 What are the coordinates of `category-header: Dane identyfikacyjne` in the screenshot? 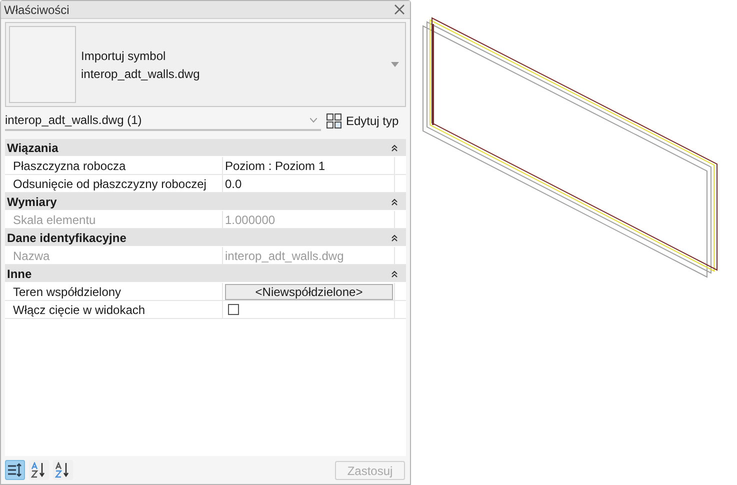 It's located at (205, 238).